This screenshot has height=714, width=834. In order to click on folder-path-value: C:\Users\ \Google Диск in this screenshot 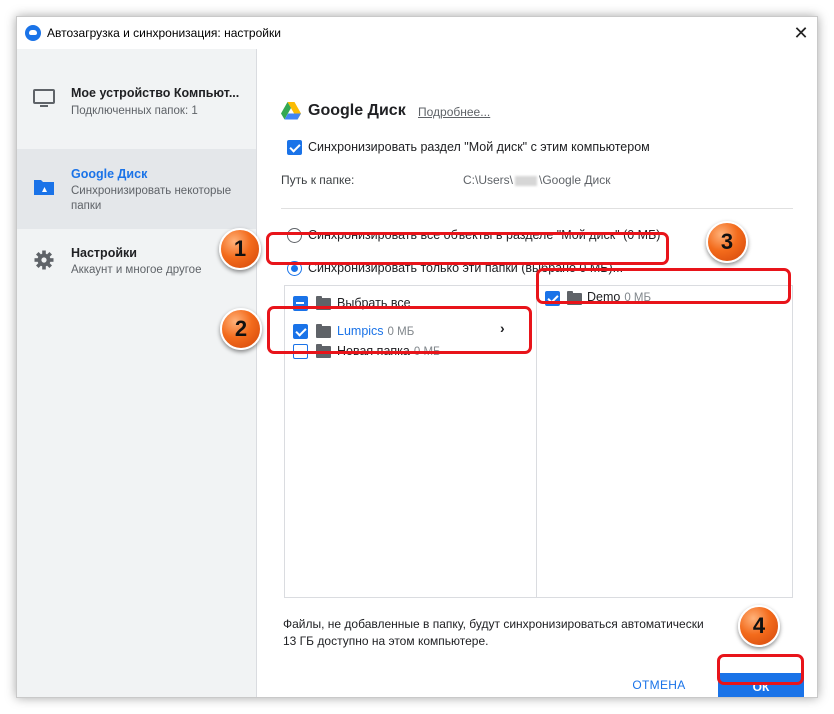, I will do `click(536, 180)`.